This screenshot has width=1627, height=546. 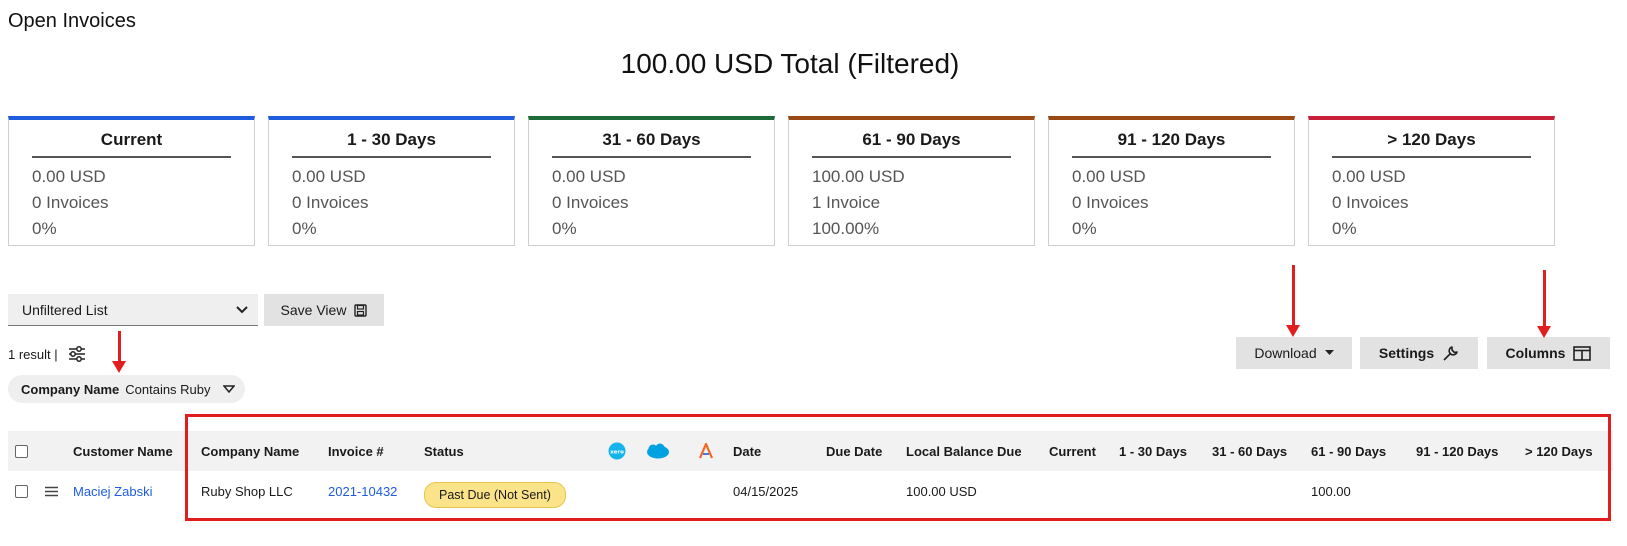 I want to click on view-select-value: Unfiltered List, so click(x=65, y=309).